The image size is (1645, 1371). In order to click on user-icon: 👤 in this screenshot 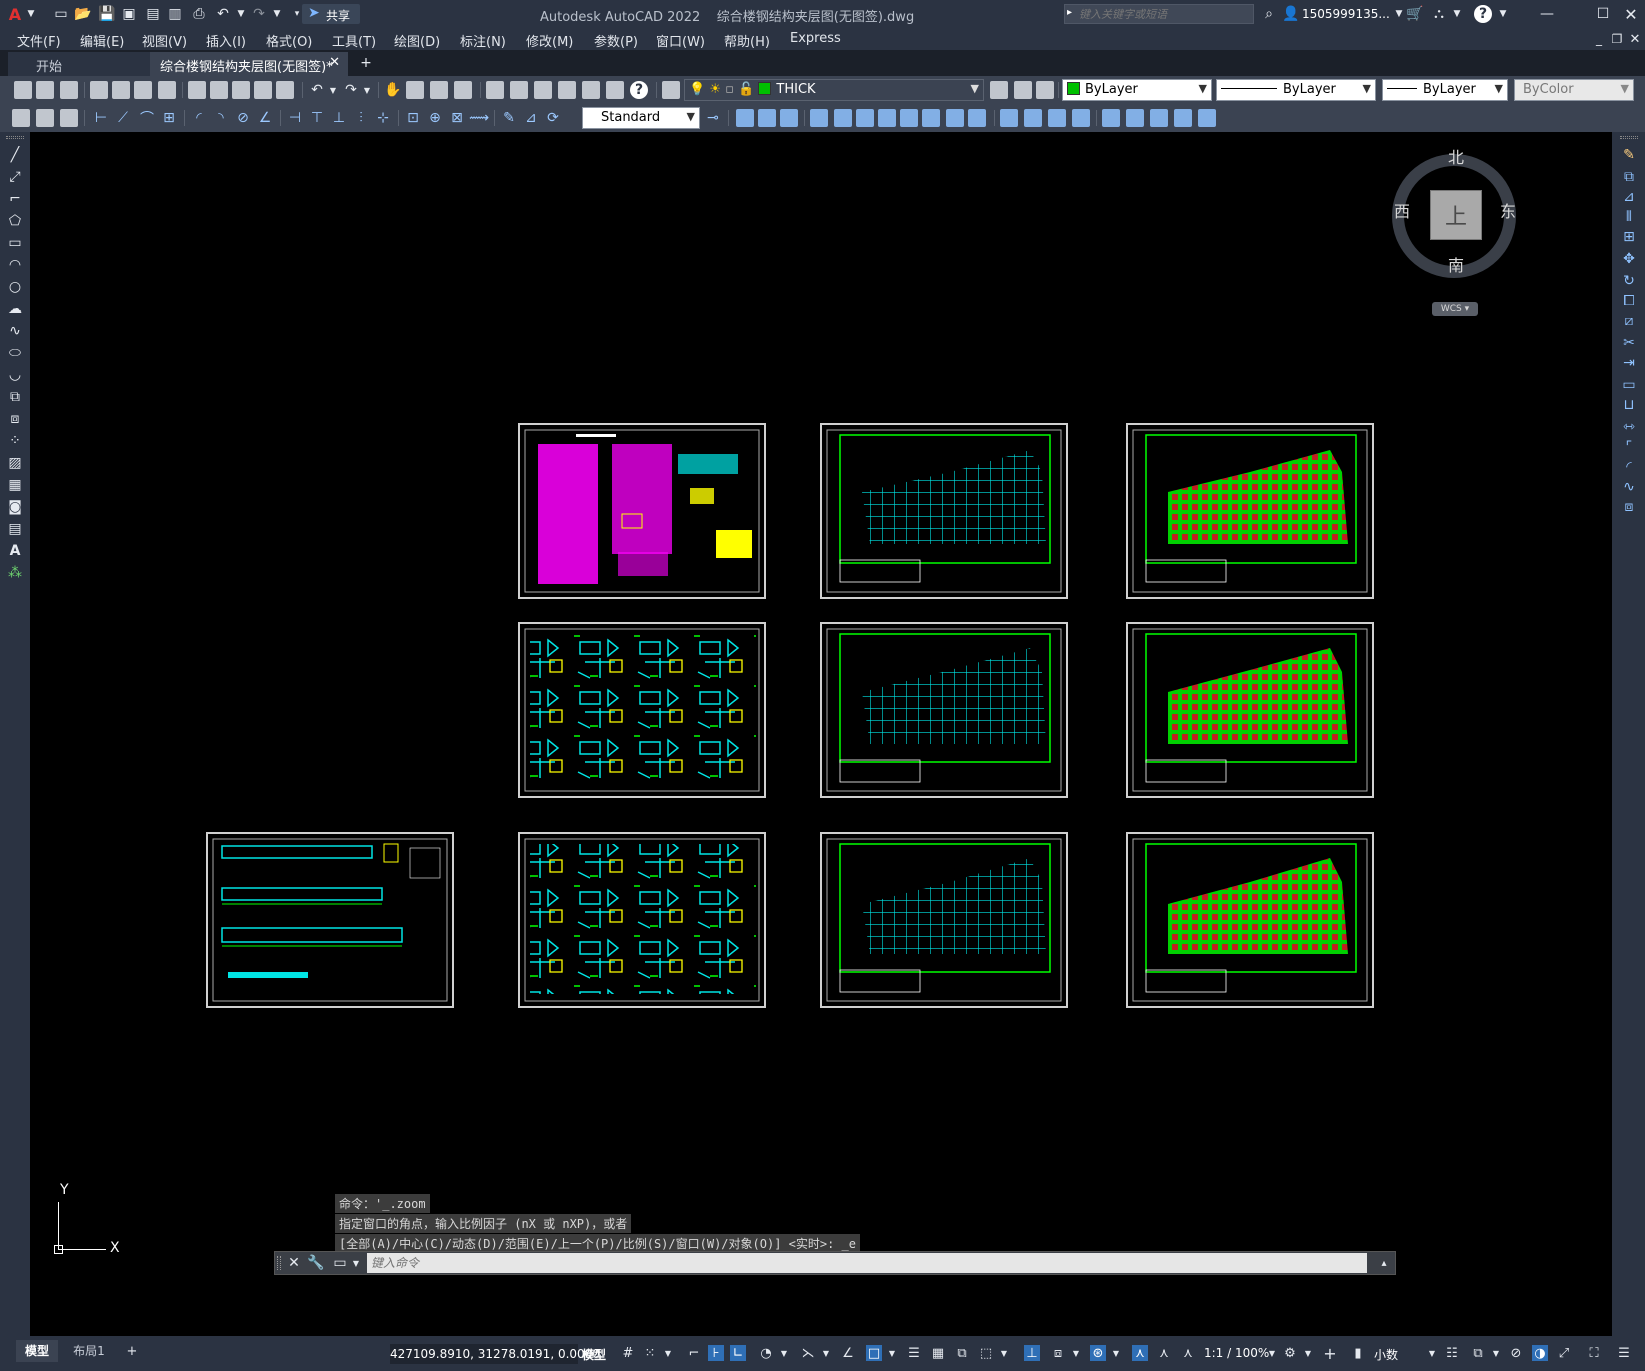, I will do `click(1291, 14)`.